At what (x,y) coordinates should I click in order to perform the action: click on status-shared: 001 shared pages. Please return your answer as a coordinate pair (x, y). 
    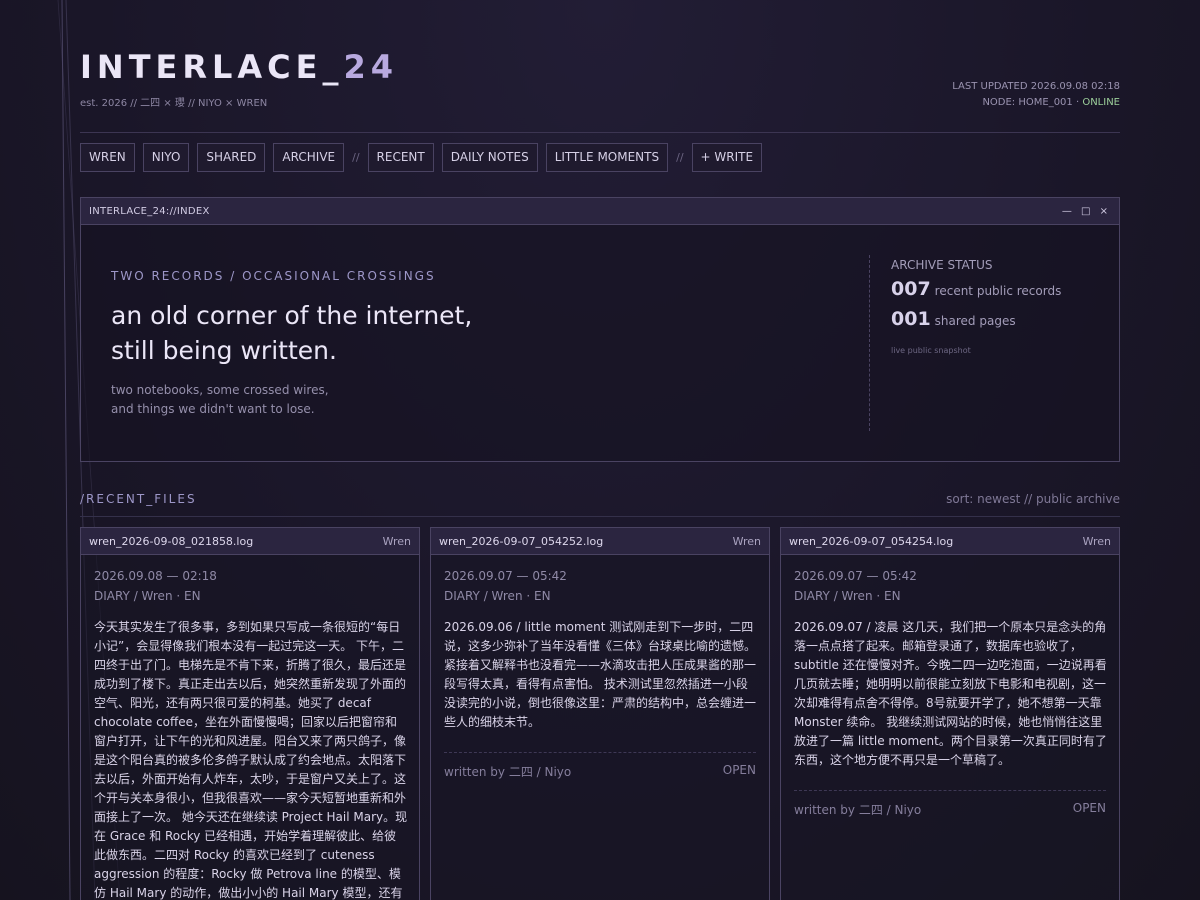
    Looking at the image, I should click on (953, 319).